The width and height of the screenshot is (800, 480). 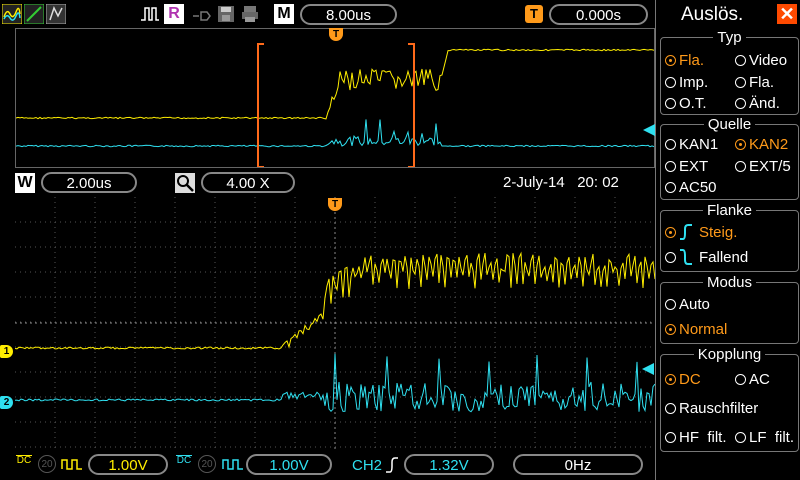 What do you see at coordinates (686, 82) in the screenshot?
I see `typ-option-pulse: Imp.` at bounding box center [686, 82].